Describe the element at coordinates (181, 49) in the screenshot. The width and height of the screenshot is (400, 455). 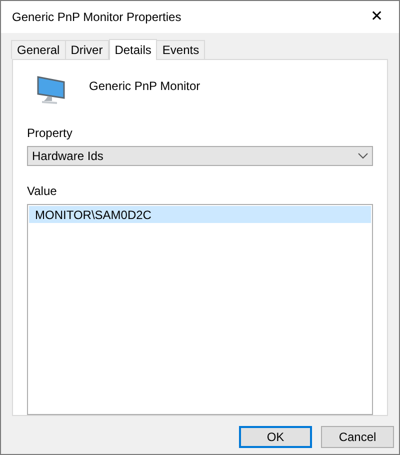
I see `tab: Events` at that location.